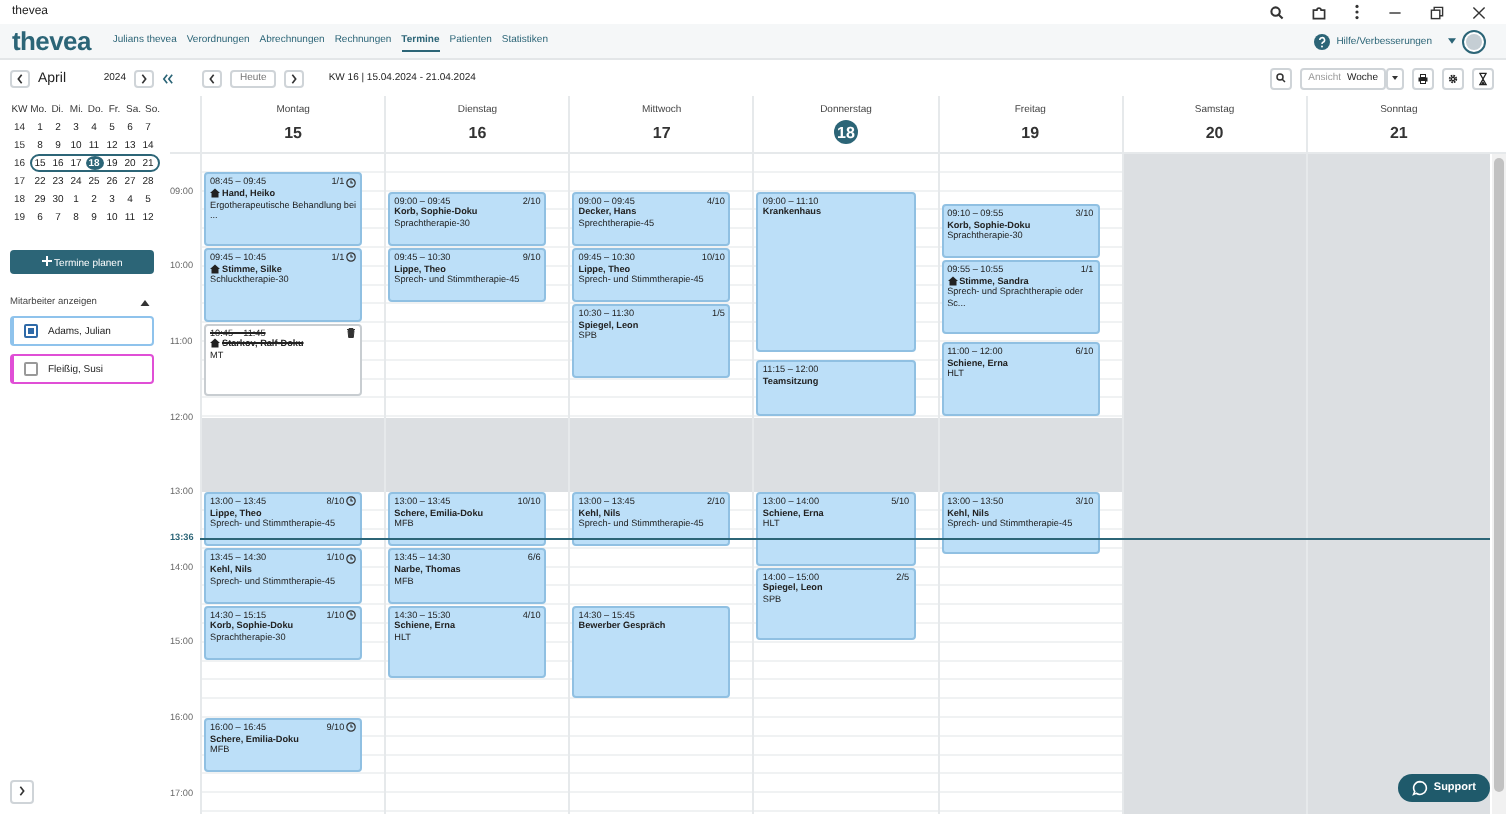 The image size is (1506, 814). Describe the element at coordinates (1479, 12) in the screenshot. I see `close-icon` at that location.